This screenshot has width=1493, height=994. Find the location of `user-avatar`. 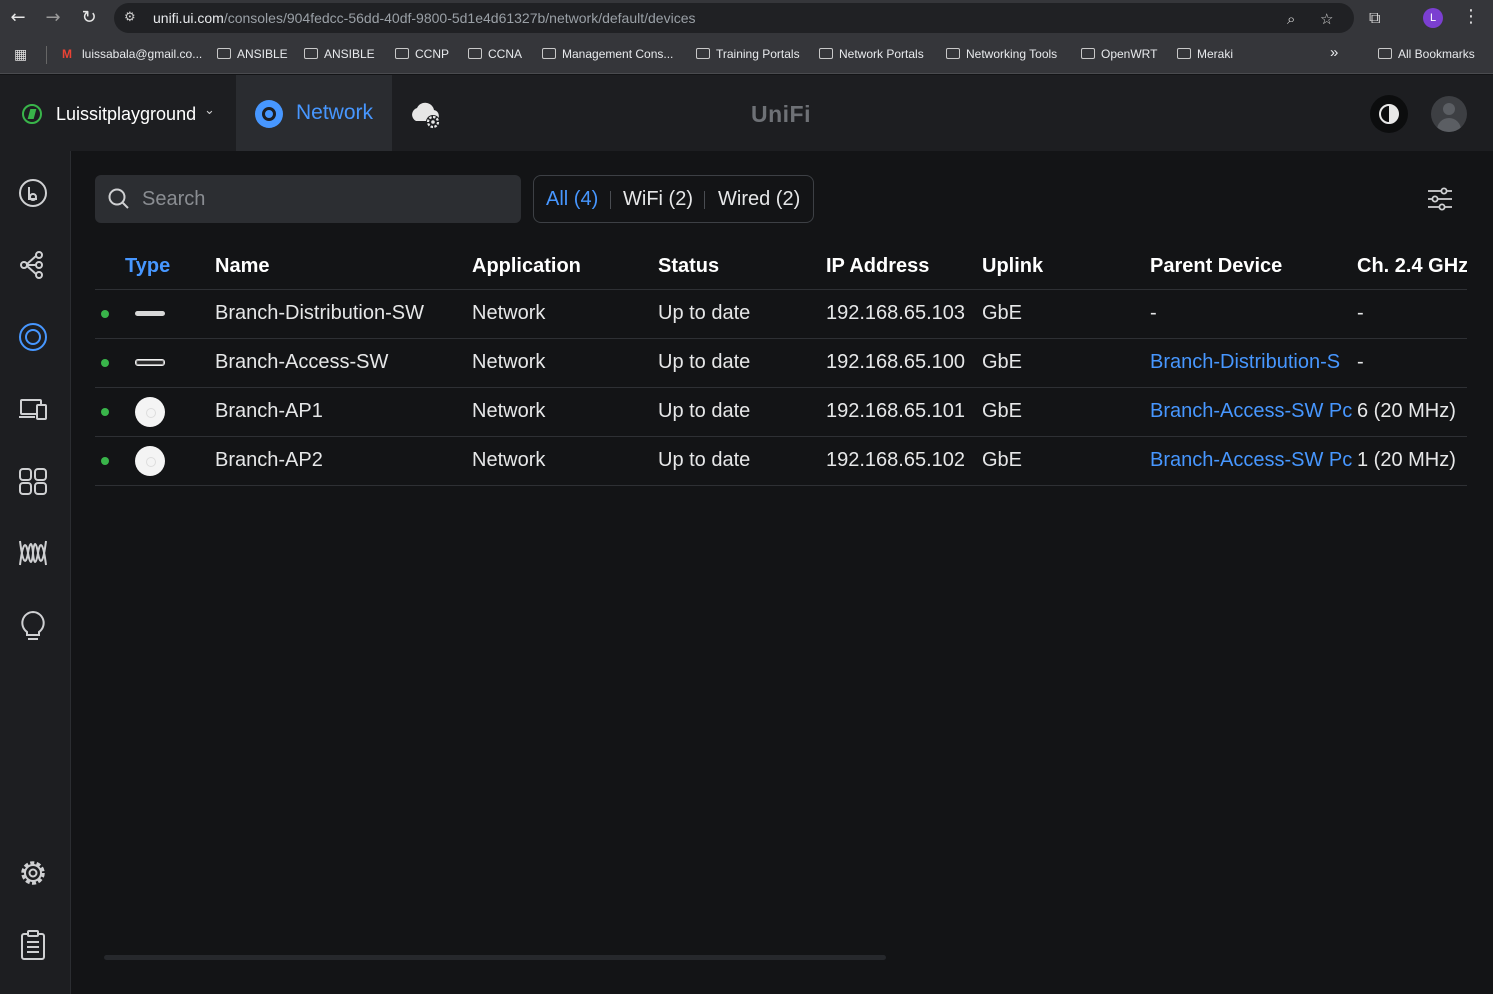

user-avatar is located at coordinates (1449, 114).